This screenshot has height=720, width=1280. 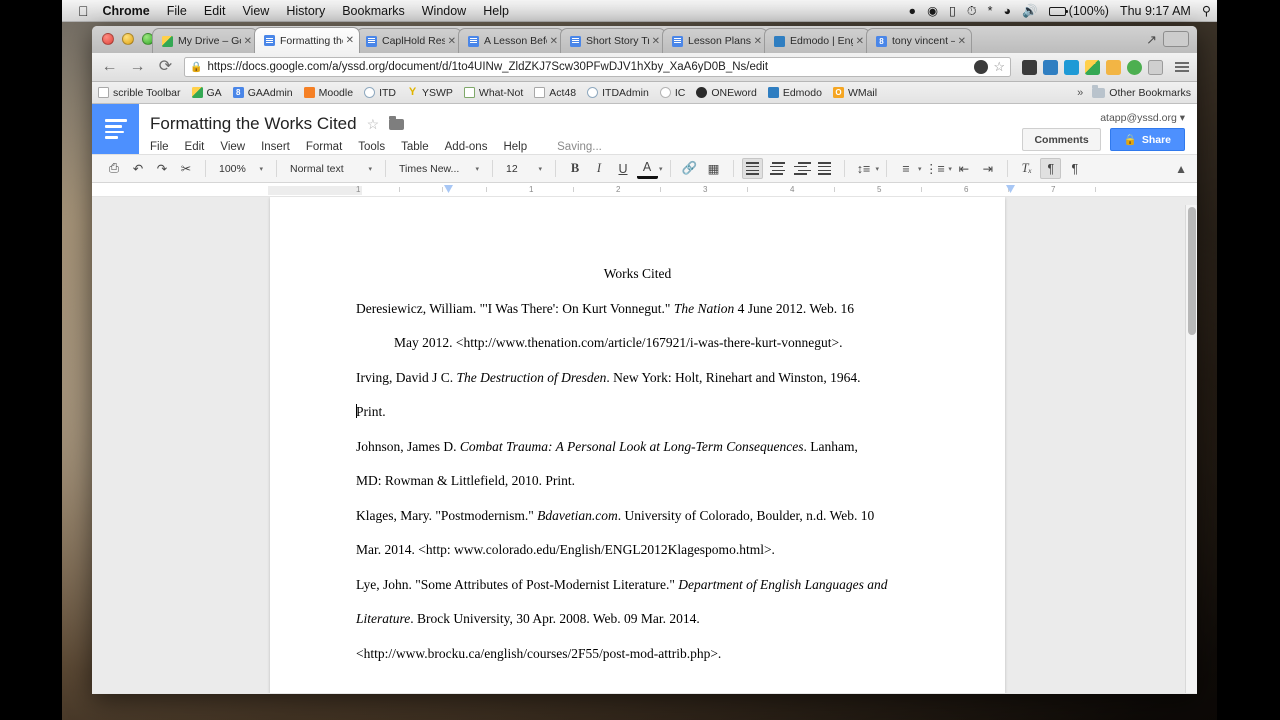 What do you see at coordinates (373, 124) in the screenshot?
I see `star-icon: ☆` at bounding box center [373, 124].